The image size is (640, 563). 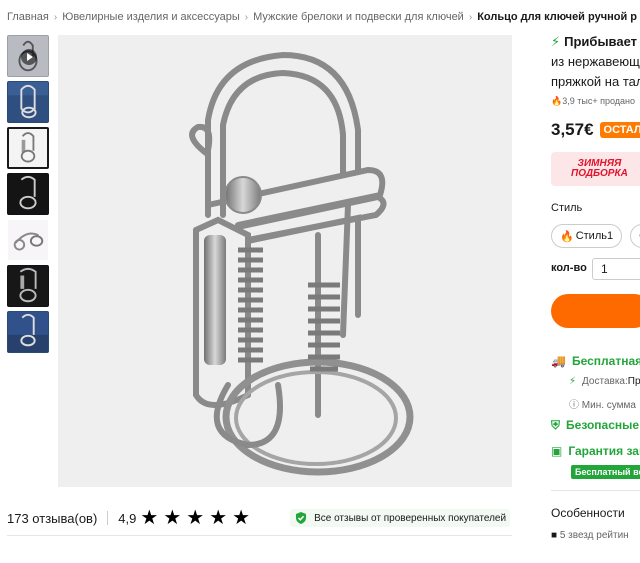 I want to click on price: 3,57€, so click(x=572, y=129).